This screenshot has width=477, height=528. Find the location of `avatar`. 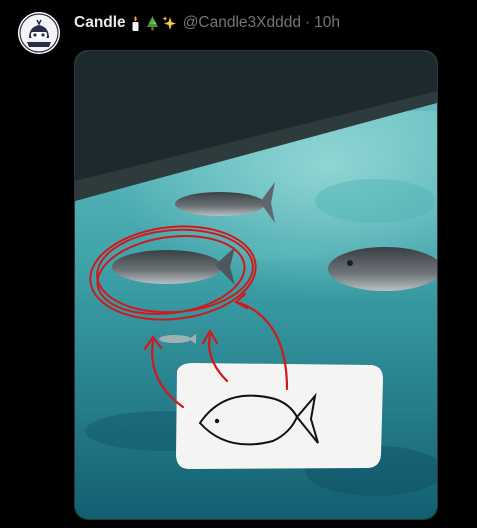

avatar is located at coordinates (39, 33).